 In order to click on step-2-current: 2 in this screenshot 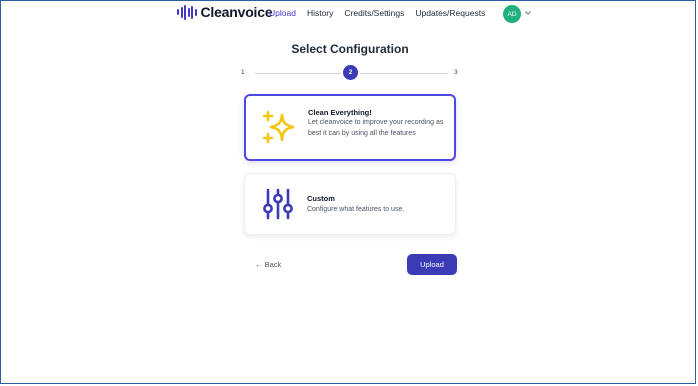, I will do `click(350, 72)`.